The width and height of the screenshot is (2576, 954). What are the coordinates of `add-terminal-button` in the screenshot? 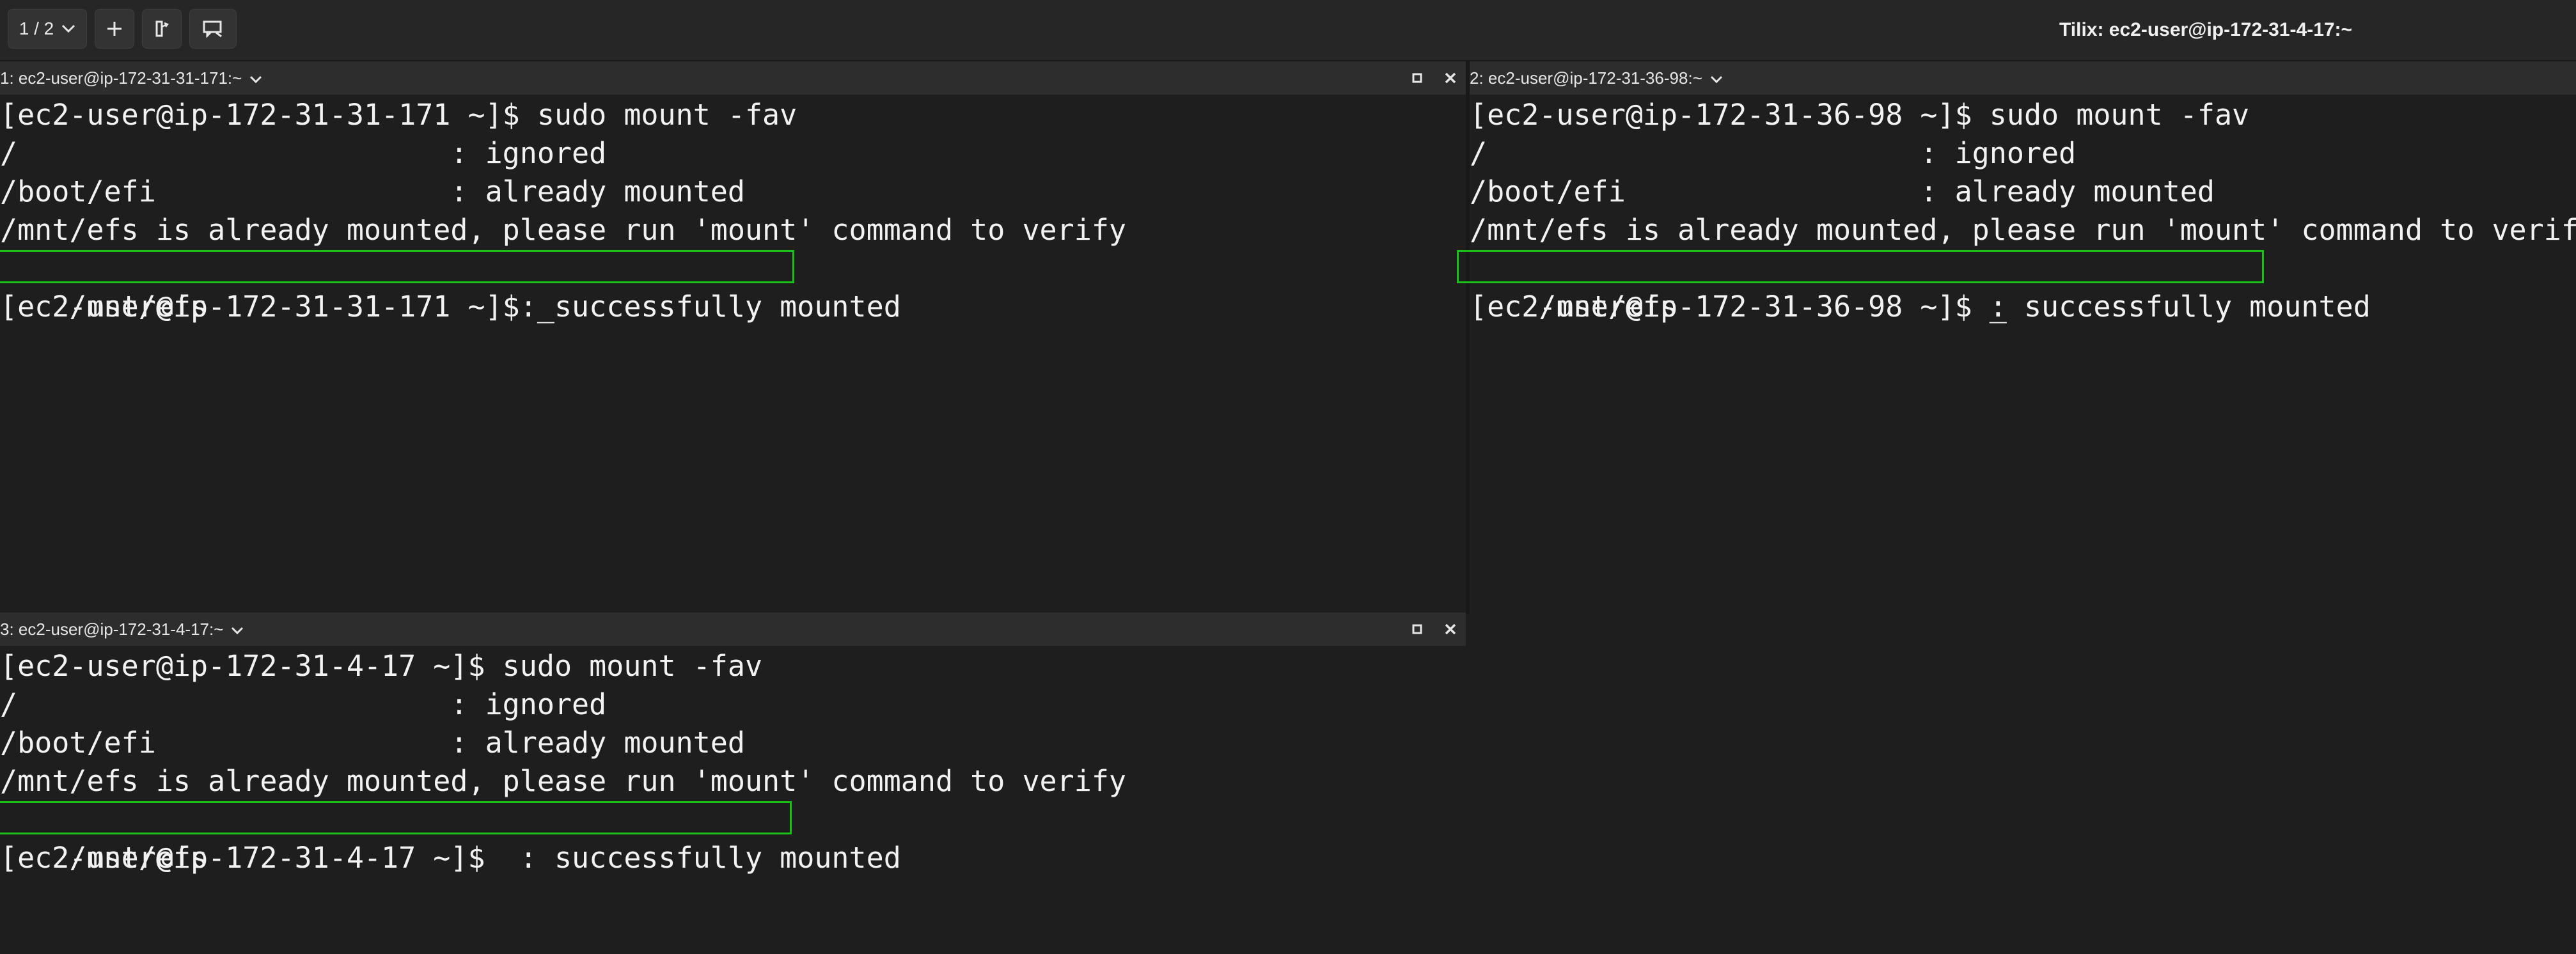 It's located at (114, 29).